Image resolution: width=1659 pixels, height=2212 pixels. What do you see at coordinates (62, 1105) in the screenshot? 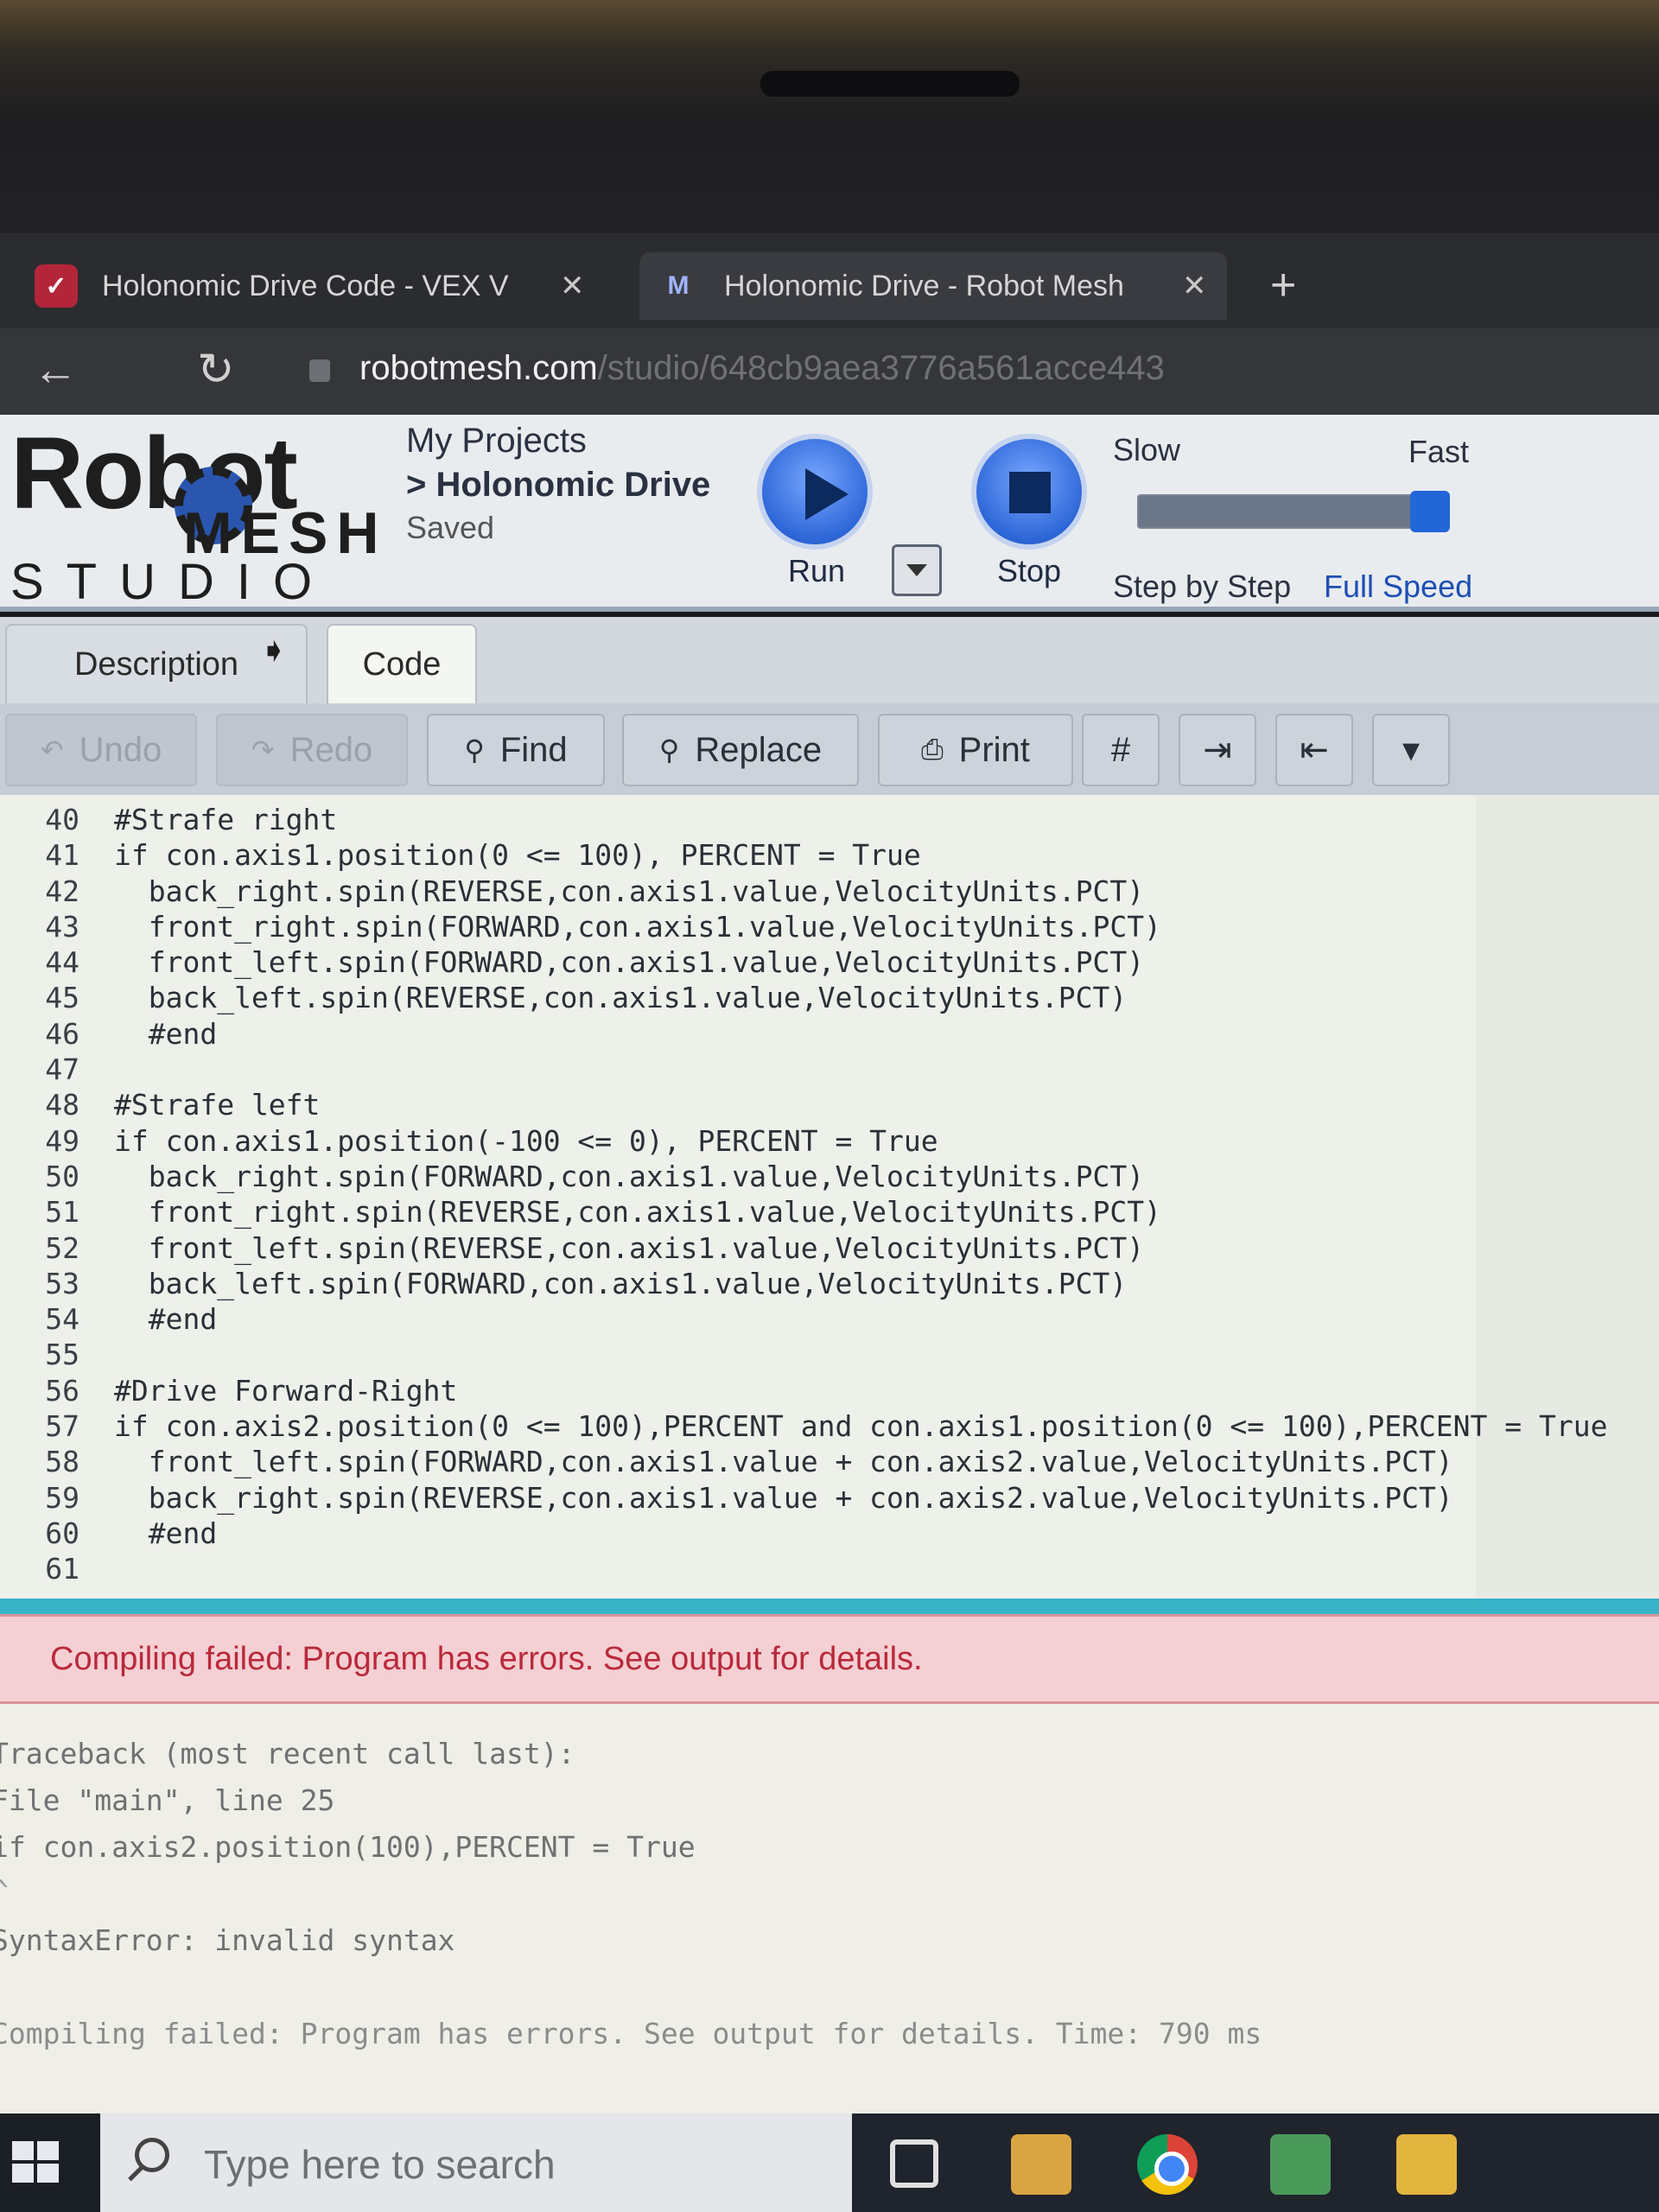
I see `line-number: 48` at bounding box center [62, 1105].